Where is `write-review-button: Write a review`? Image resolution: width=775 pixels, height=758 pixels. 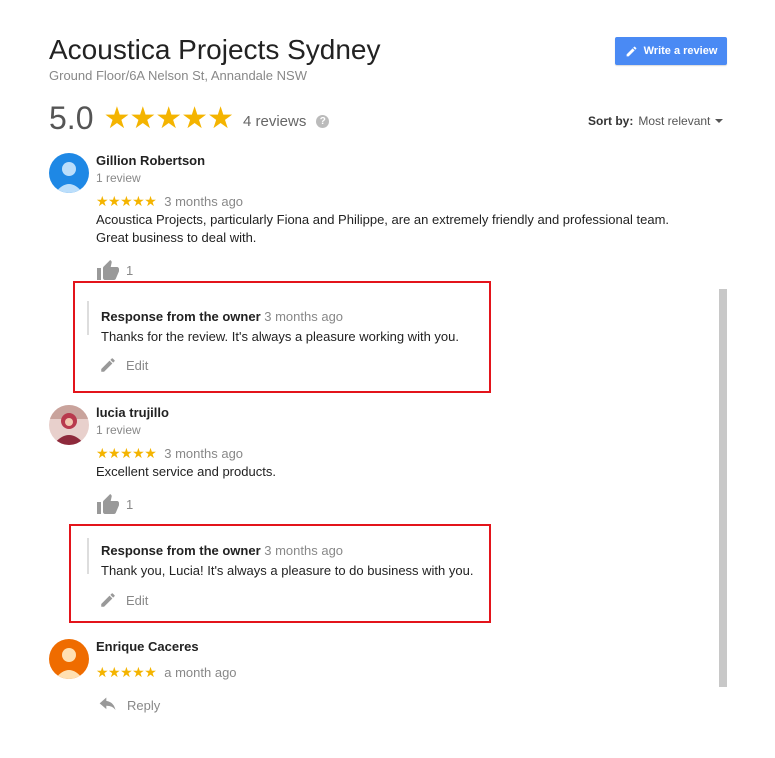 write-review-button: Write a review is located at coordinates (671, 51).